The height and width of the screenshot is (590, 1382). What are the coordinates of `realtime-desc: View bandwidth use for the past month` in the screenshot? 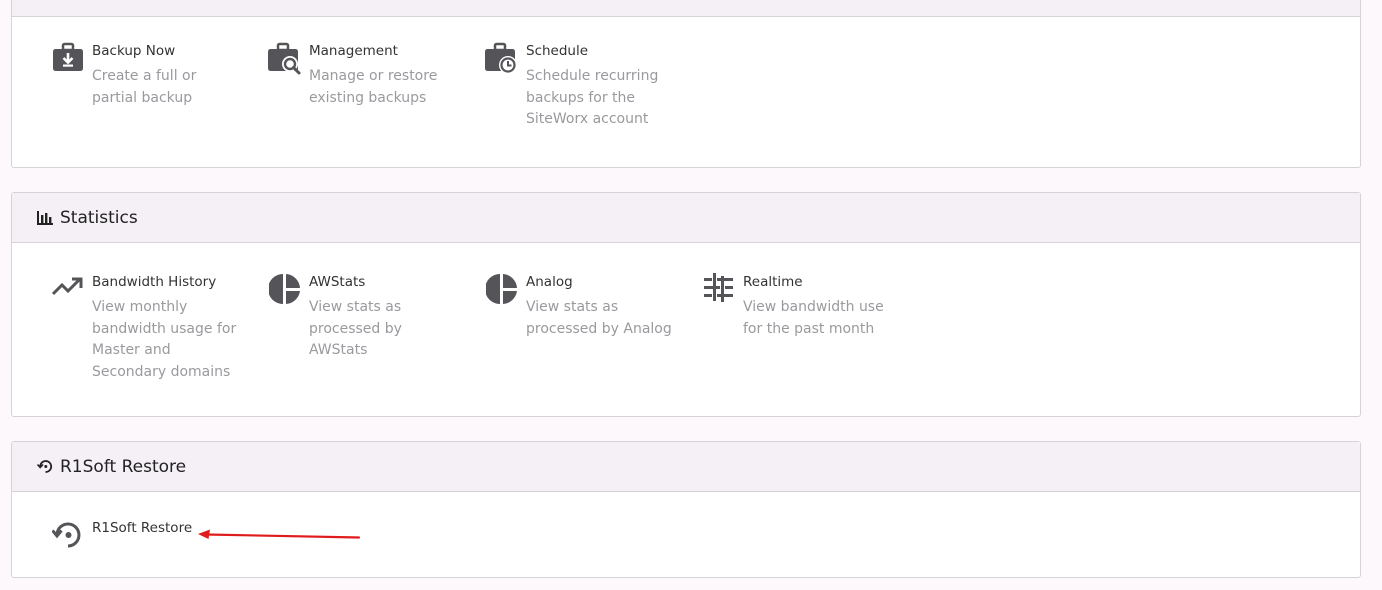 It's located at (813, 318).